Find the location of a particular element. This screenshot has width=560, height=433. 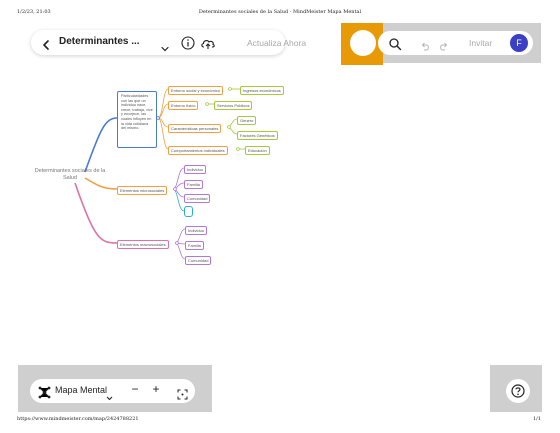

mindmap-node-micro-individuo: Individuo is located at coordinates (195, 169).